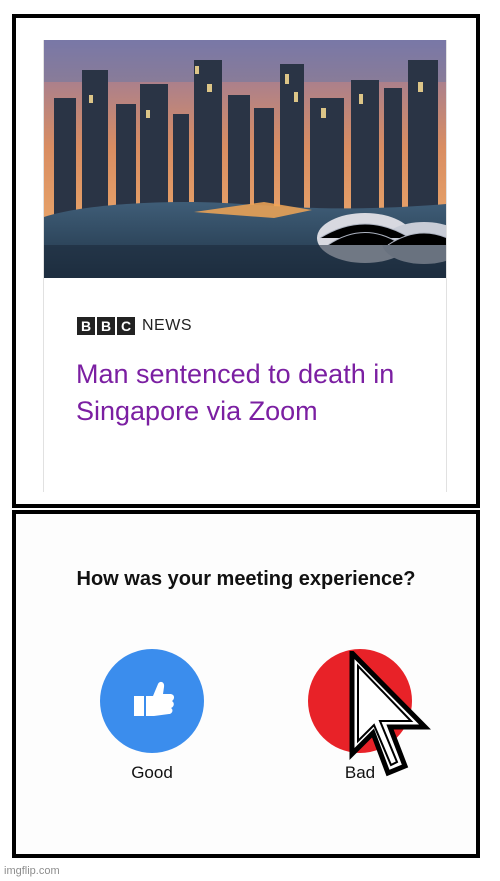  I want to click on good-vote-circle, so click(152, 701).